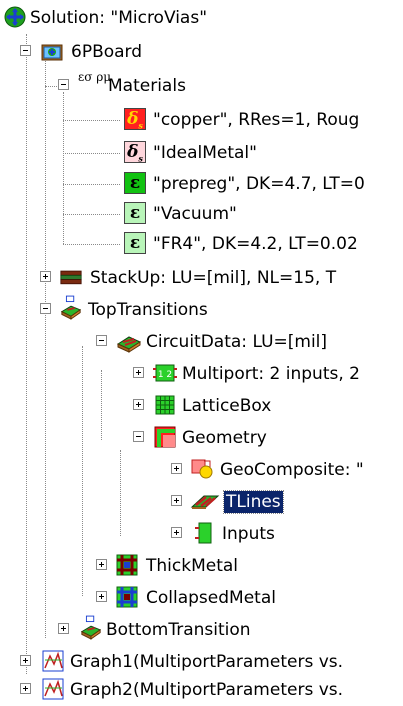 The width and height of the screenshot is (403, 706). What do you see at coordinates (227, 406) in the screenshot?
I see `tree-label: LatticeBox` at bounding box center [227, 406].